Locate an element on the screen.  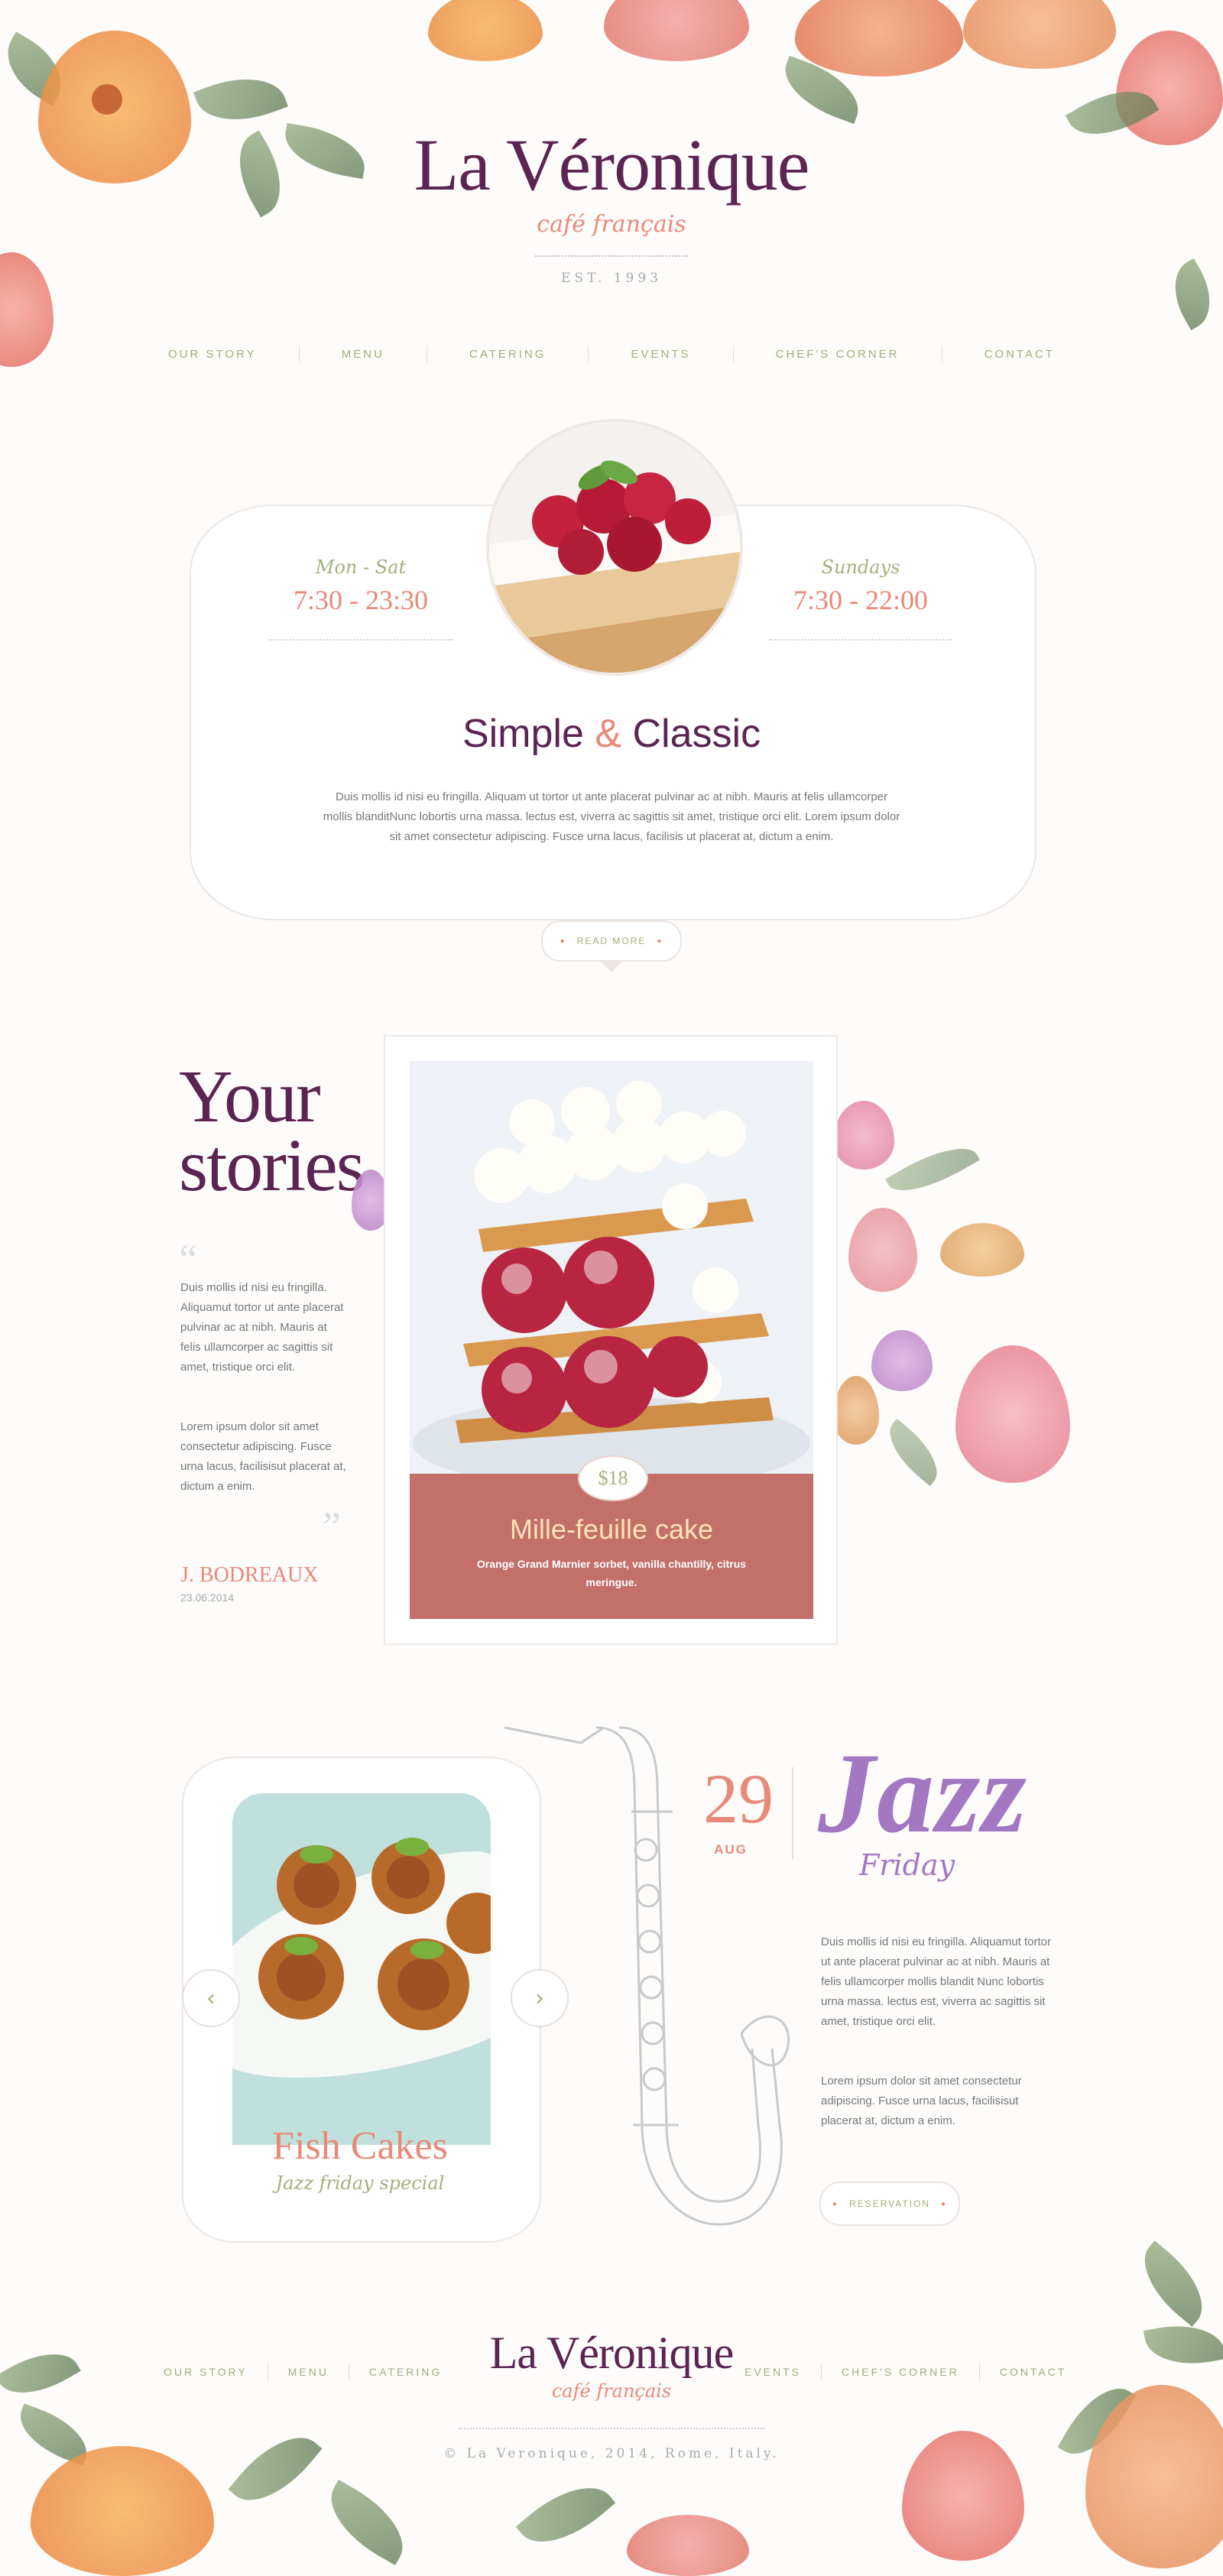
stories-title: Your stories is located at coordinates (272, 1131).